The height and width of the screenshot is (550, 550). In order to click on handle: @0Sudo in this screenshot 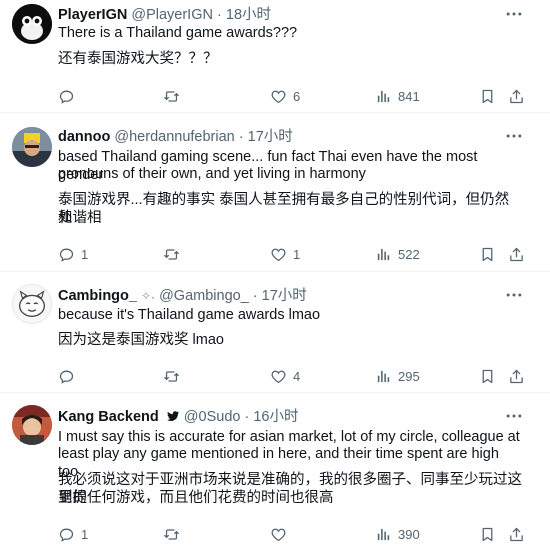, I will do `click(212, 417)`.